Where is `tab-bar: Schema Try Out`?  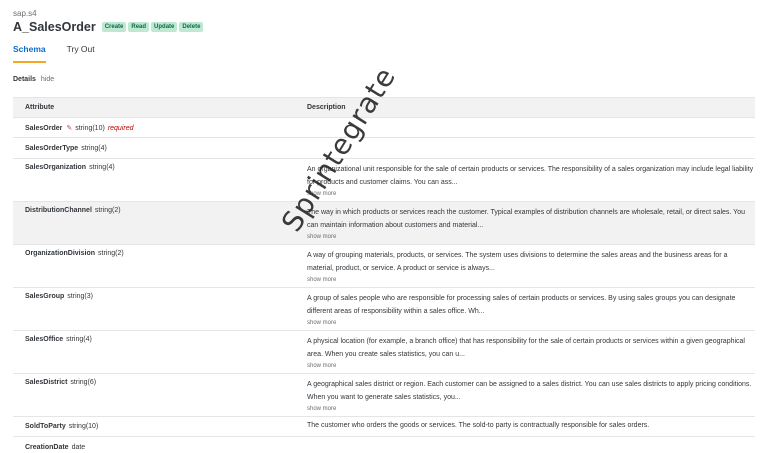 tab-bar: Schema Try Out is located at coordinates (64, 53).